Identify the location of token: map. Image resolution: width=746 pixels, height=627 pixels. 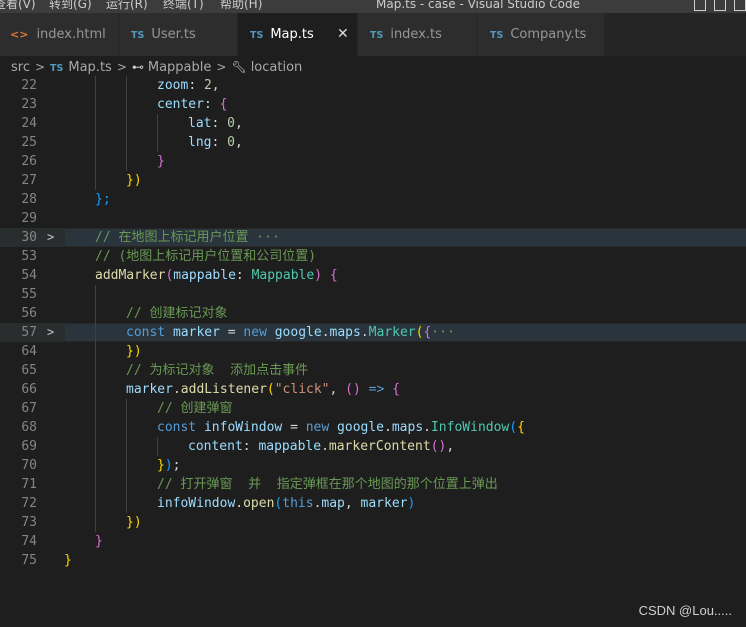
(333, 503).